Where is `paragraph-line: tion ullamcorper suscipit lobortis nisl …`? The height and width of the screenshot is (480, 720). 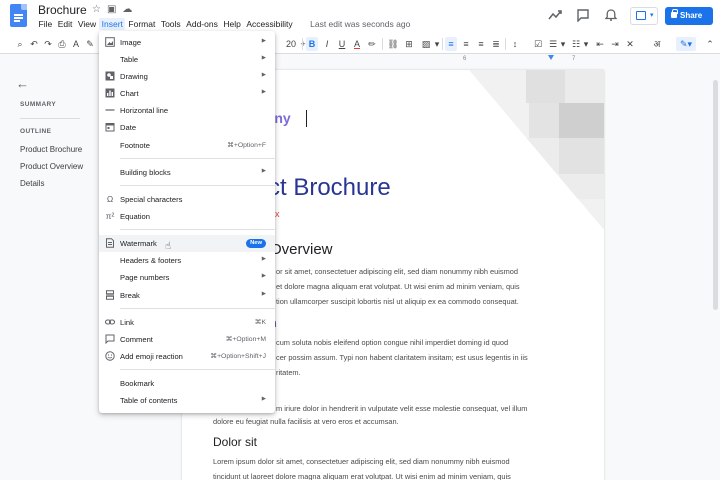 paragraph-line: tion ullamcorper suscipit lobortis nisl … is located at coordinates (397, 301).